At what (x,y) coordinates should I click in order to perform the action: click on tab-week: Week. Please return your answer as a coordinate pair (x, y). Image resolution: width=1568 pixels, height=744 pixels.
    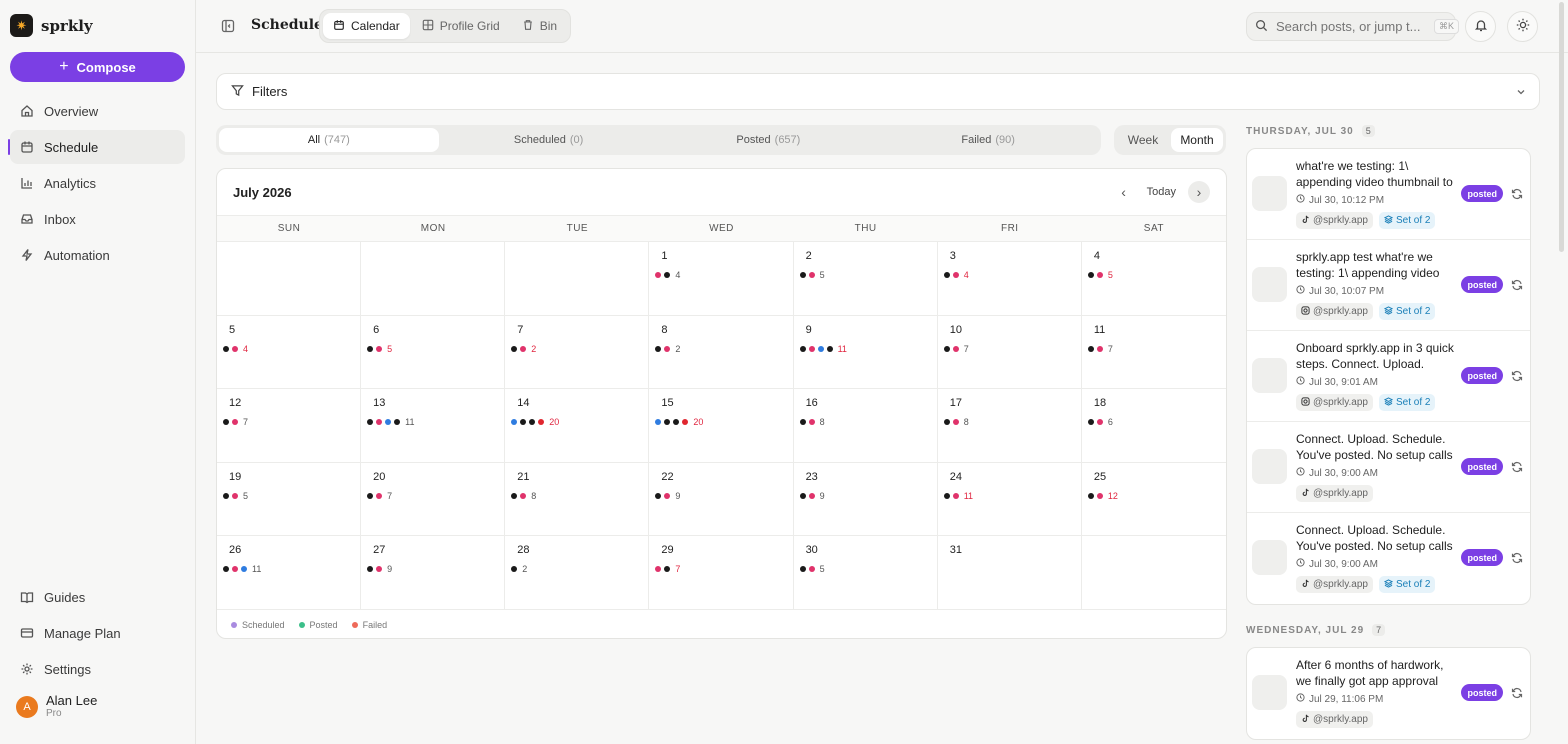
    Looking at the image, I should click on (1143, 140).